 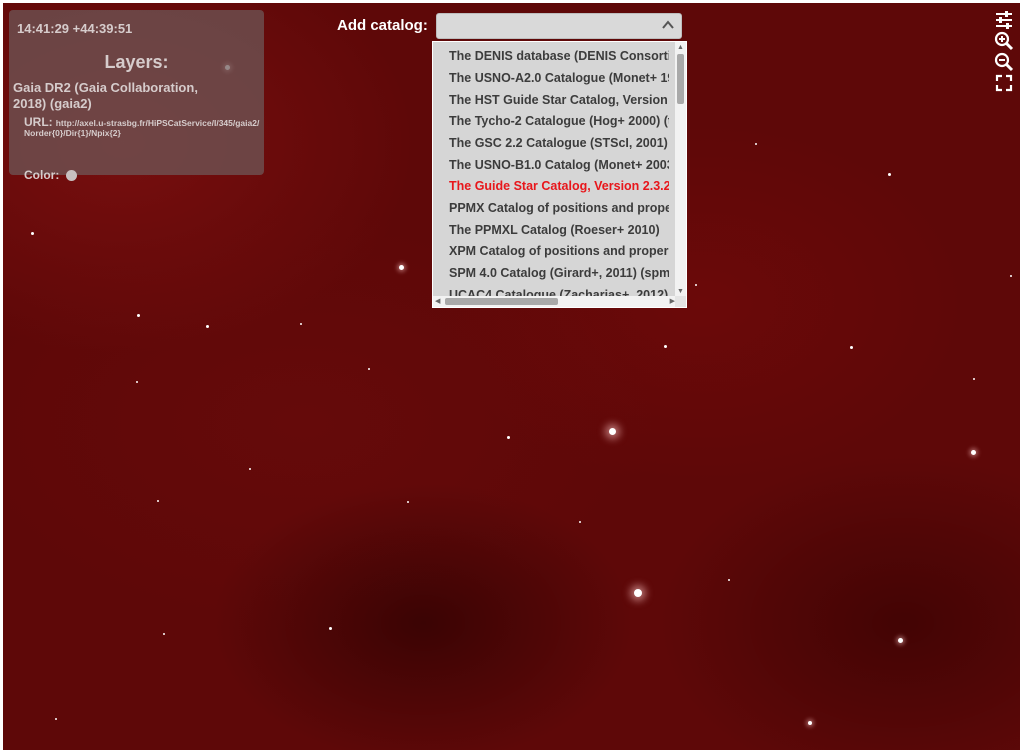 I want to click on color-swatch, so click(x=71, y=175).